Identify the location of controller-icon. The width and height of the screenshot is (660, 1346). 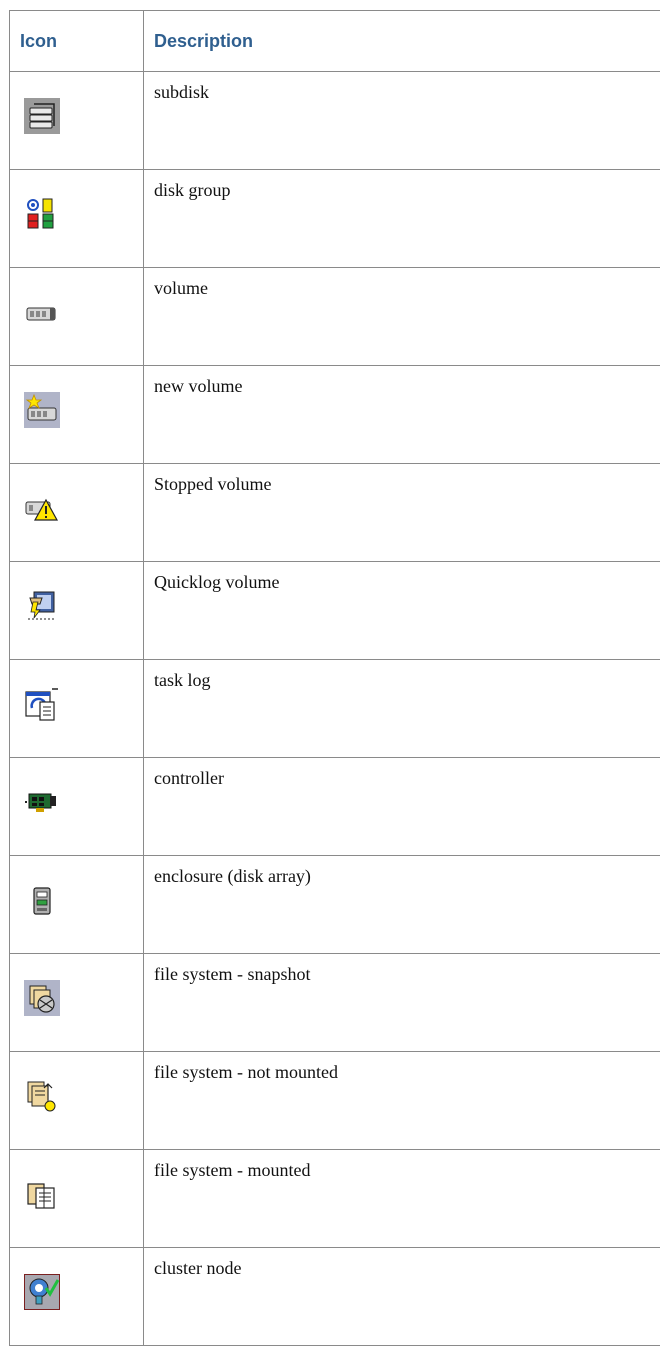
(42, 802).